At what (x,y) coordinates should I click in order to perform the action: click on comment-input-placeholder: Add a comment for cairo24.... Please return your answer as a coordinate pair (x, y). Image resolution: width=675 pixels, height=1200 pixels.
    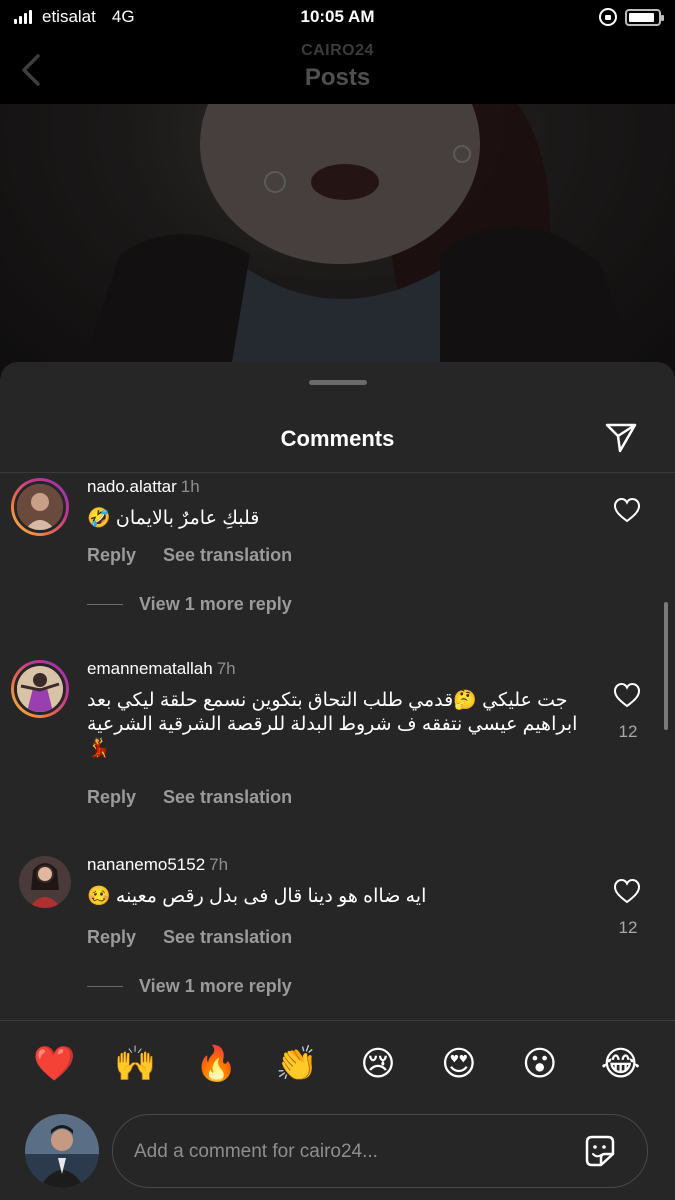
    Looking at the image, I should click on (256, 1151).